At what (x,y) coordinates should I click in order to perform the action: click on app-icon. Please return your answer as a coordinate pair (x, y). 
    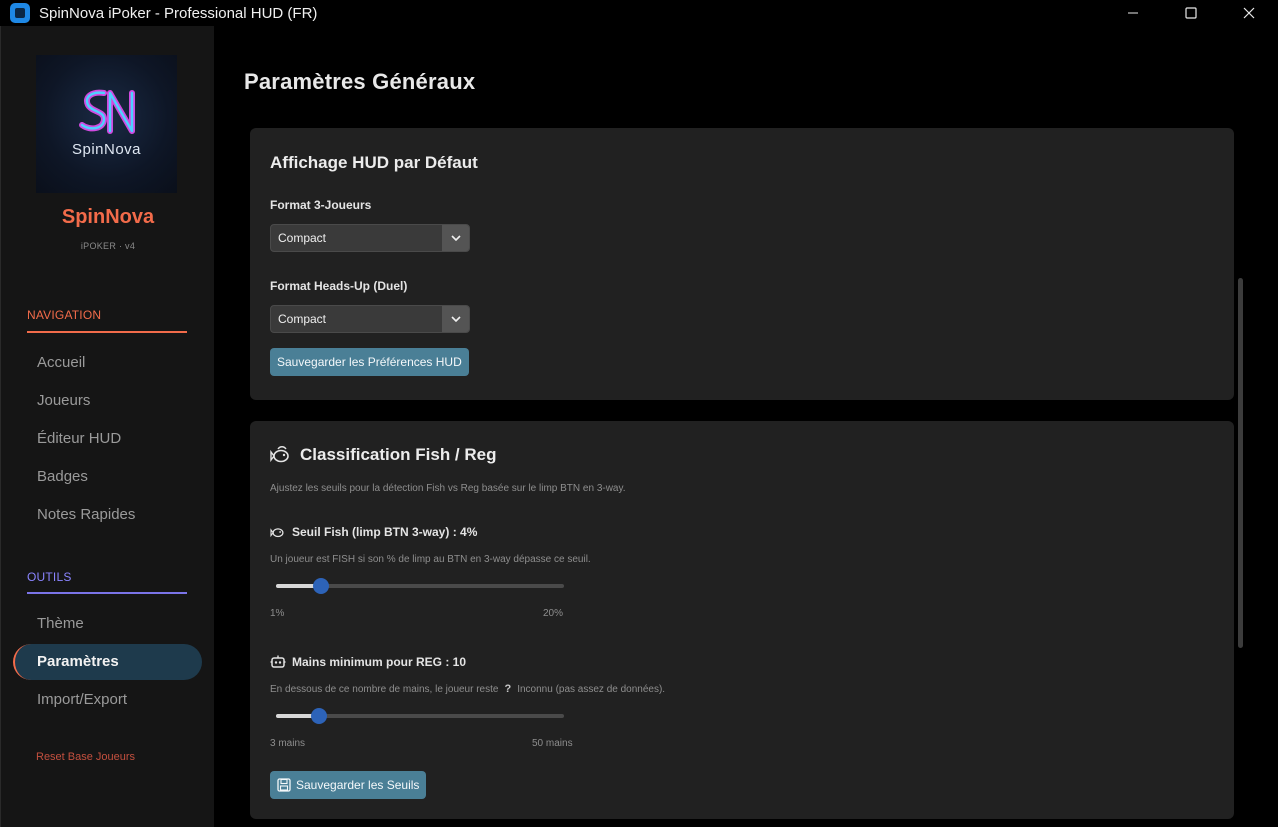
    Looking at the image, I should click on (20, 13).